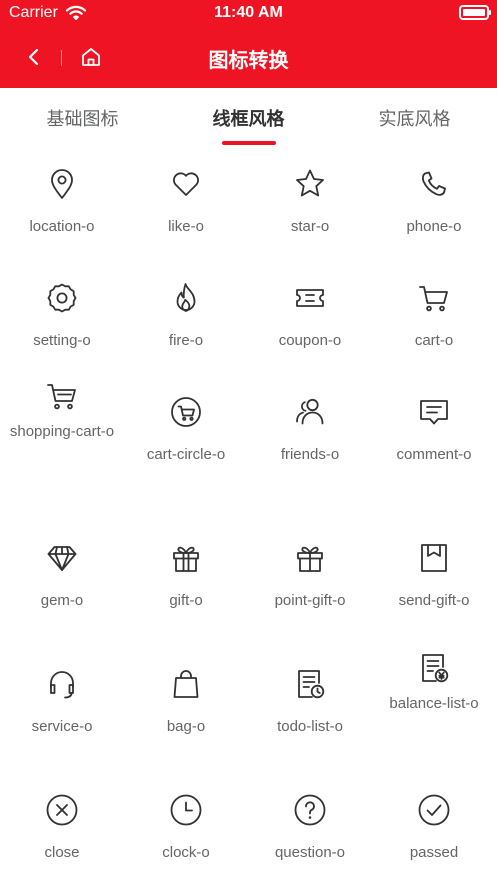 This screenshot has width=497, height=883. Describe the element at coordinates (186, 203) in the screenshot. I see `icon-cell-like-o: like-o` at that location.